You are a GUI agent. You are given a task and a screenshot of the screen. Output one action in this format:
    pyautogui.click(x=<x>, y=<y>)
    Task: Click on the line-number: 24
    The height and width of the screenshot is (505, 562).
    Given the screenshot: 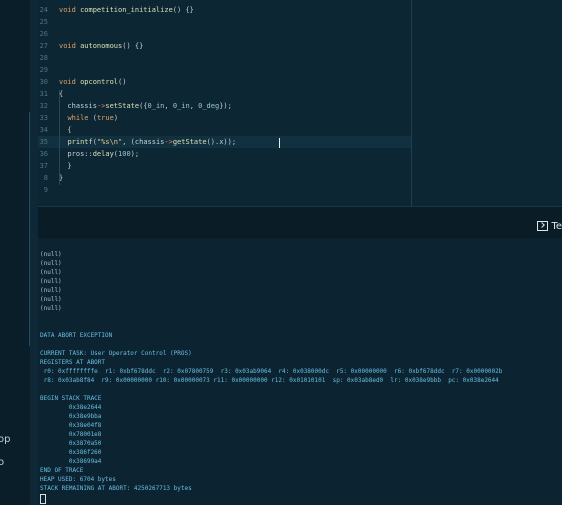 What is the action you would take?
    pyautogui.click(x=43, y=10)
    